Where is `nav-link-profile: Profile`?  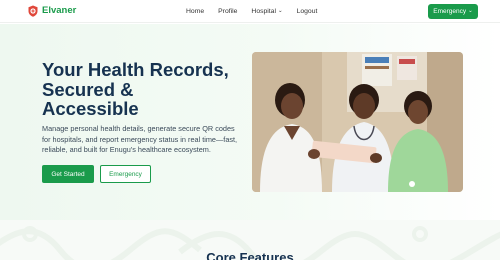 nav-link-profile: Profile is located at coordinates (227, 11).